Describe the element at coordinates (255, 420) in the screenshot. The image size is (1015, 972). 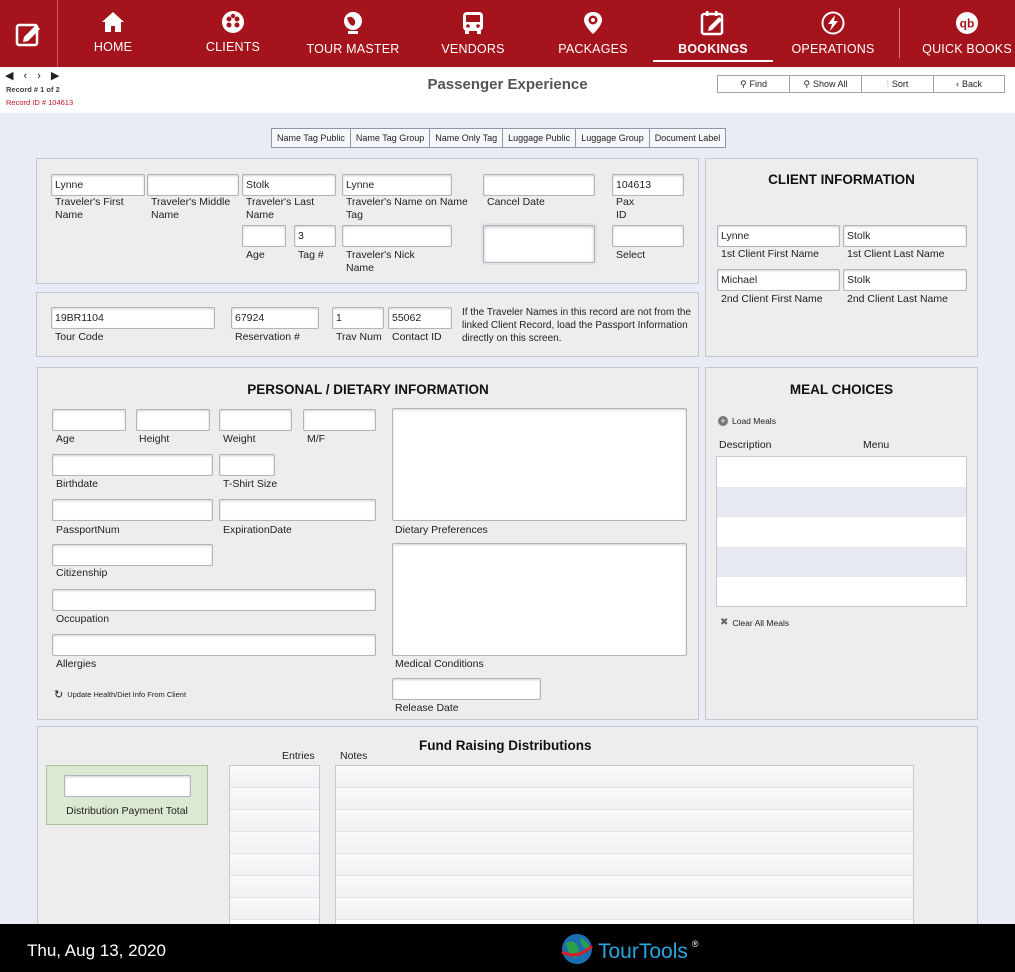
I see `weight-field` at that location.